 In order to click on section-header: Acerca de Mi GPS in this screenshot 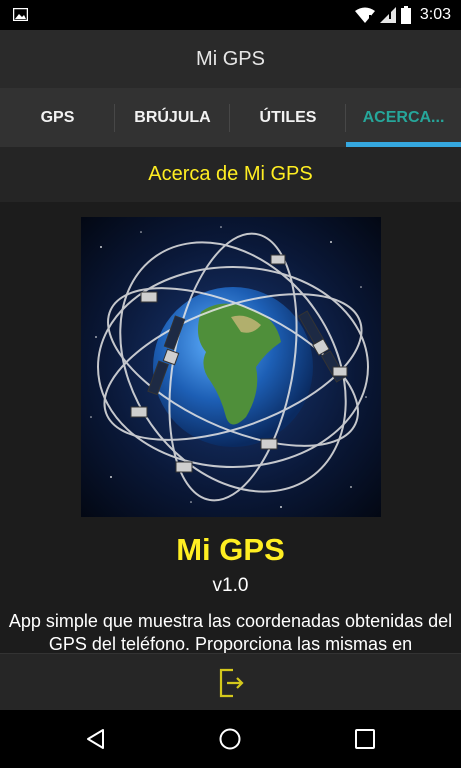, I will do `click(230, 175)`.